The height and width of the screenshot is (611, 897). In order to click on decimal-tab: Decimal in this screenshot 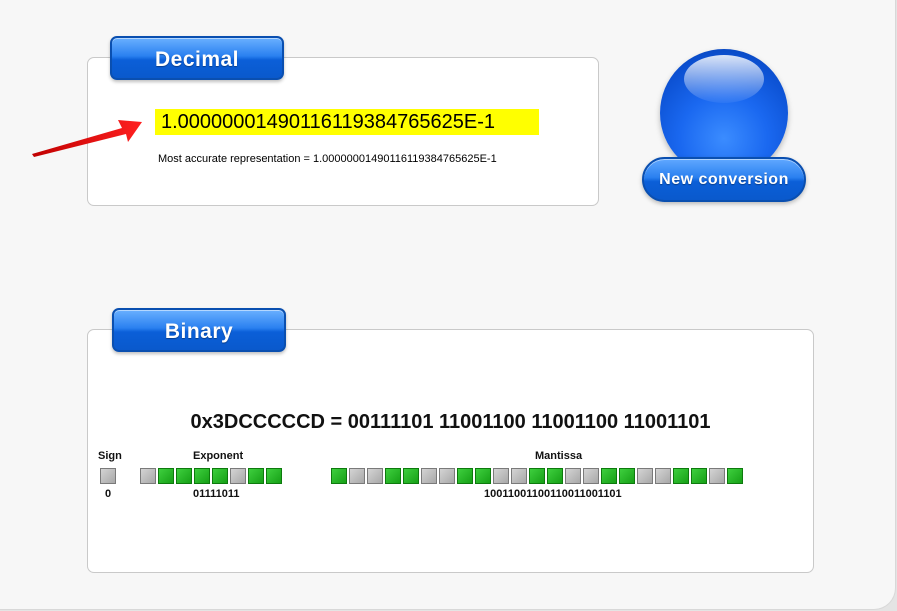, I will do `click(197, 58)`.